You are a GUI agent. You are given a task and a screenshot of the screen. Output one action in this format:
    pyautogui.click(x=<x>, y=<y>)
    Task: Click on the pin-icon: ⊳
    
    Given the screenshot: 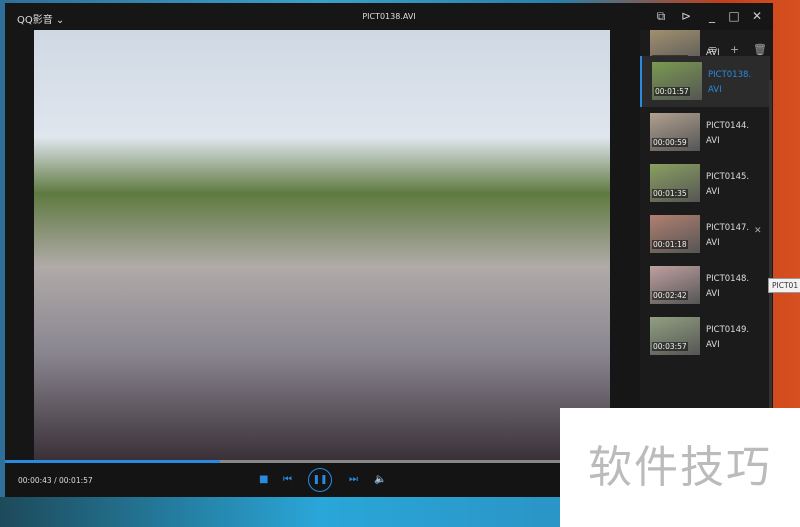 What is the action you would take?
    pyautogui.click(x=686, y=16)
    